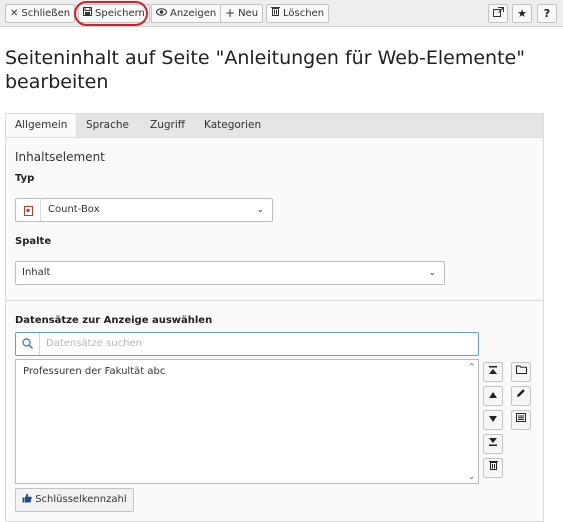 The image size is (563, 522). What do you see at coordinates (304, 13) in the screenshot?
I see `delete-label: Löschen` at bounding box center [304, 13].